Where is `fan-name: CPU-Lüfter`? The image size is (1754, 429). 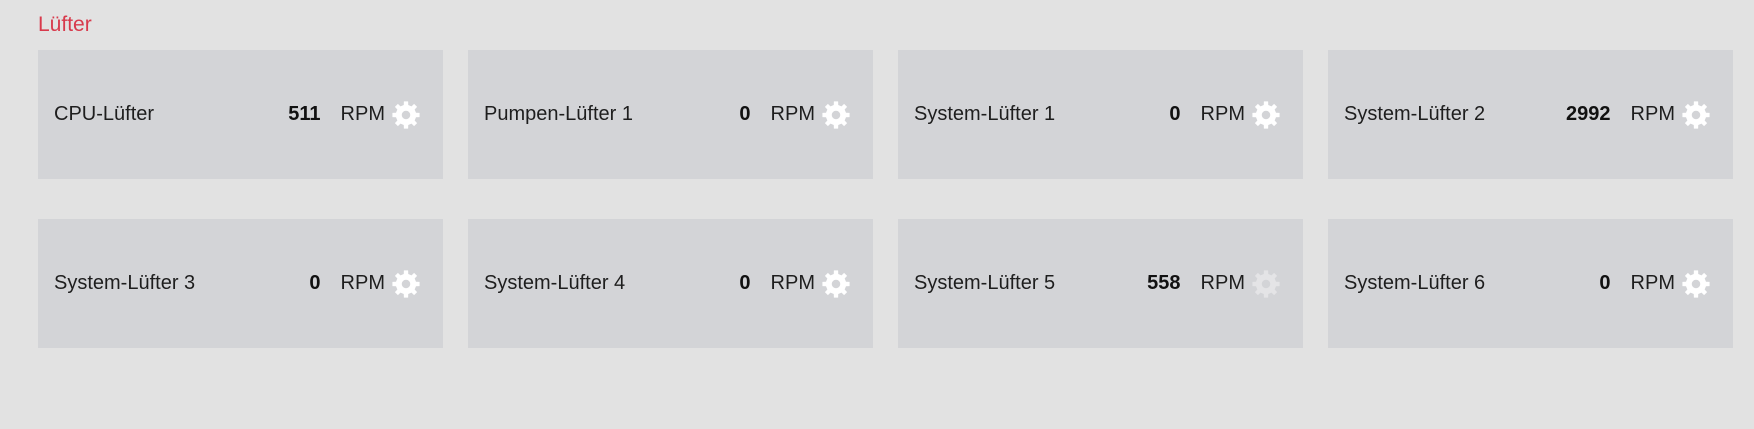
fan-name: CPU-Lüfter is located at coordinates (104, 114).